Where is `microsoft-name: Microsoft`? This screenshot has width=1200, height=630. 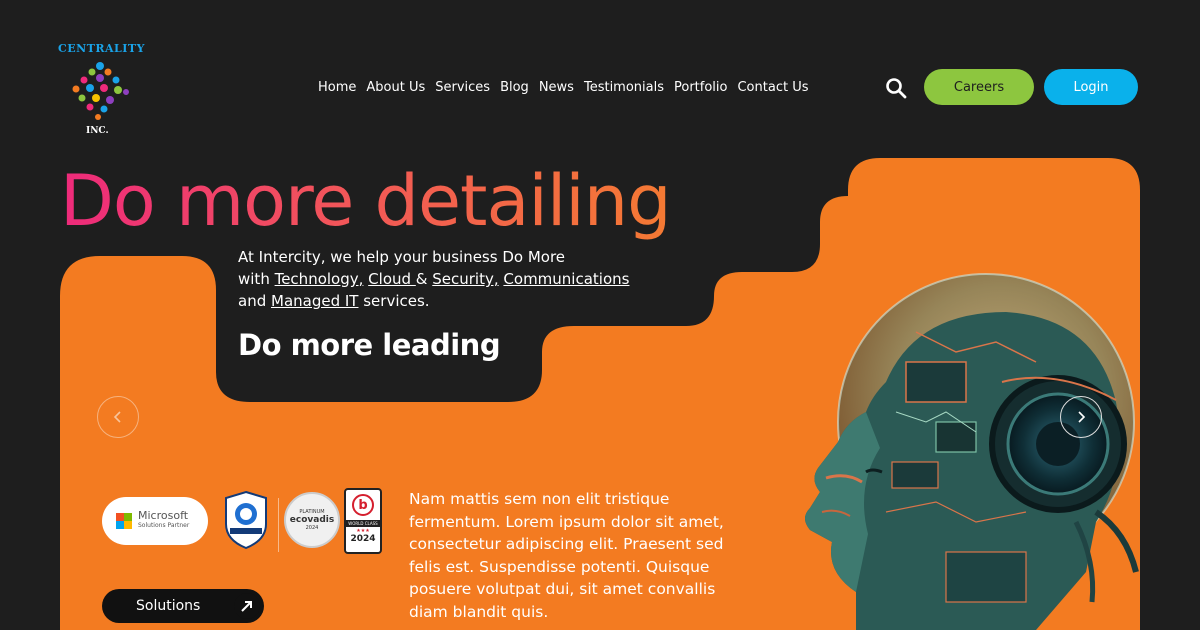 microsoft-name: Microsoft is located at coordinates (163, 515).